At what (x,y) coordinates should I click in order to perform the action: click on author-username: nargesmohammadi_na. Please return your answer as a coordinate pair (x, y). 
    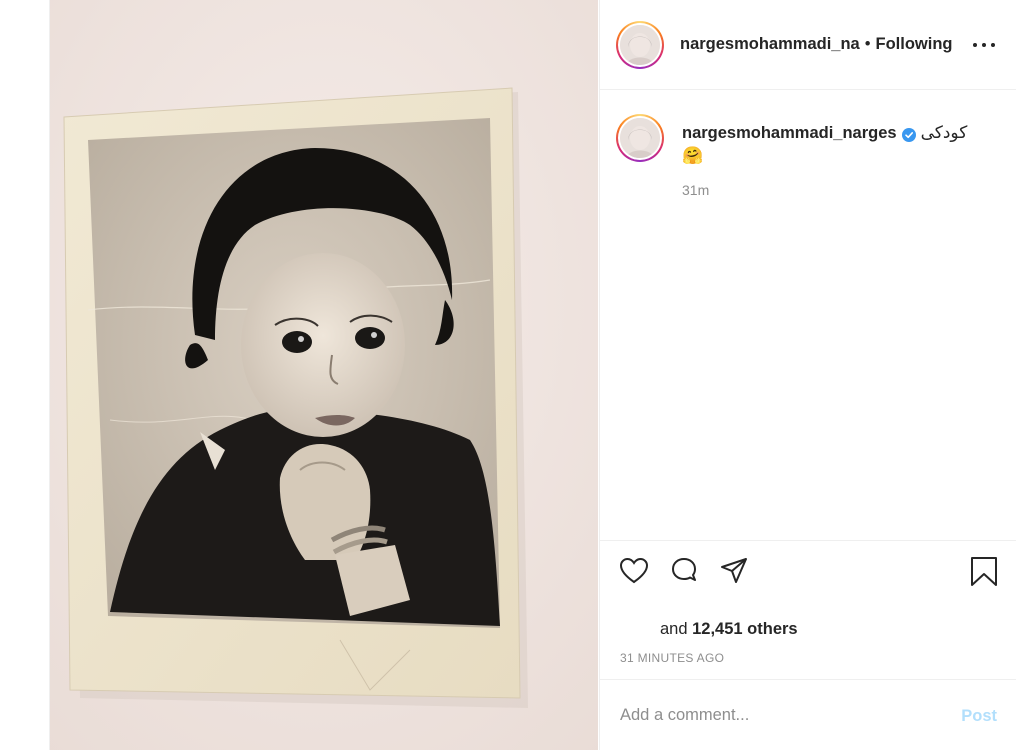
    Looking at the image, I should click on (770, 44).